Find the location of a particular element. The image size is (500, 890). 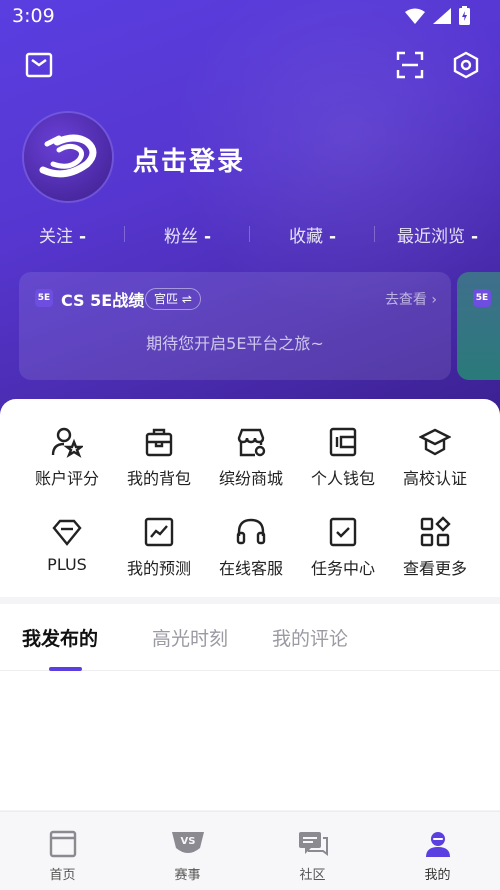

grid-item-campus: 高校认证 is located at coordinates (435, 457).